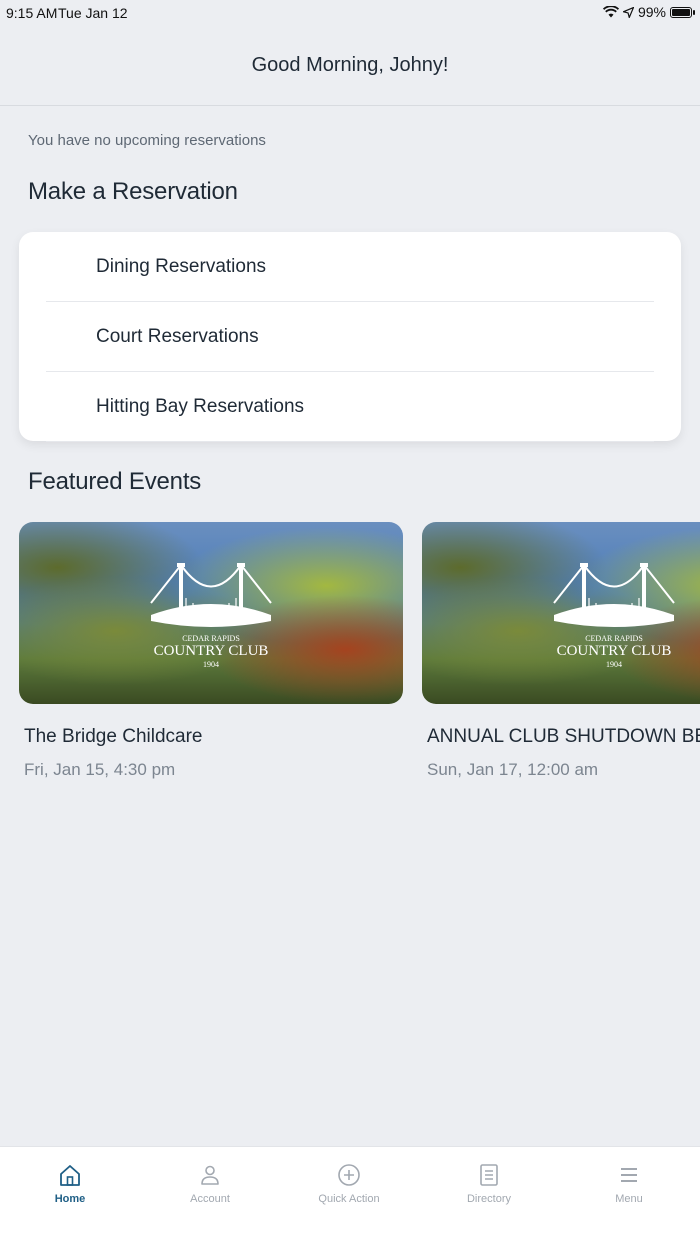 The width and height of the screenshot is (700, 1244). I want to click on tab-menu: Menu, so click(629, 1184).